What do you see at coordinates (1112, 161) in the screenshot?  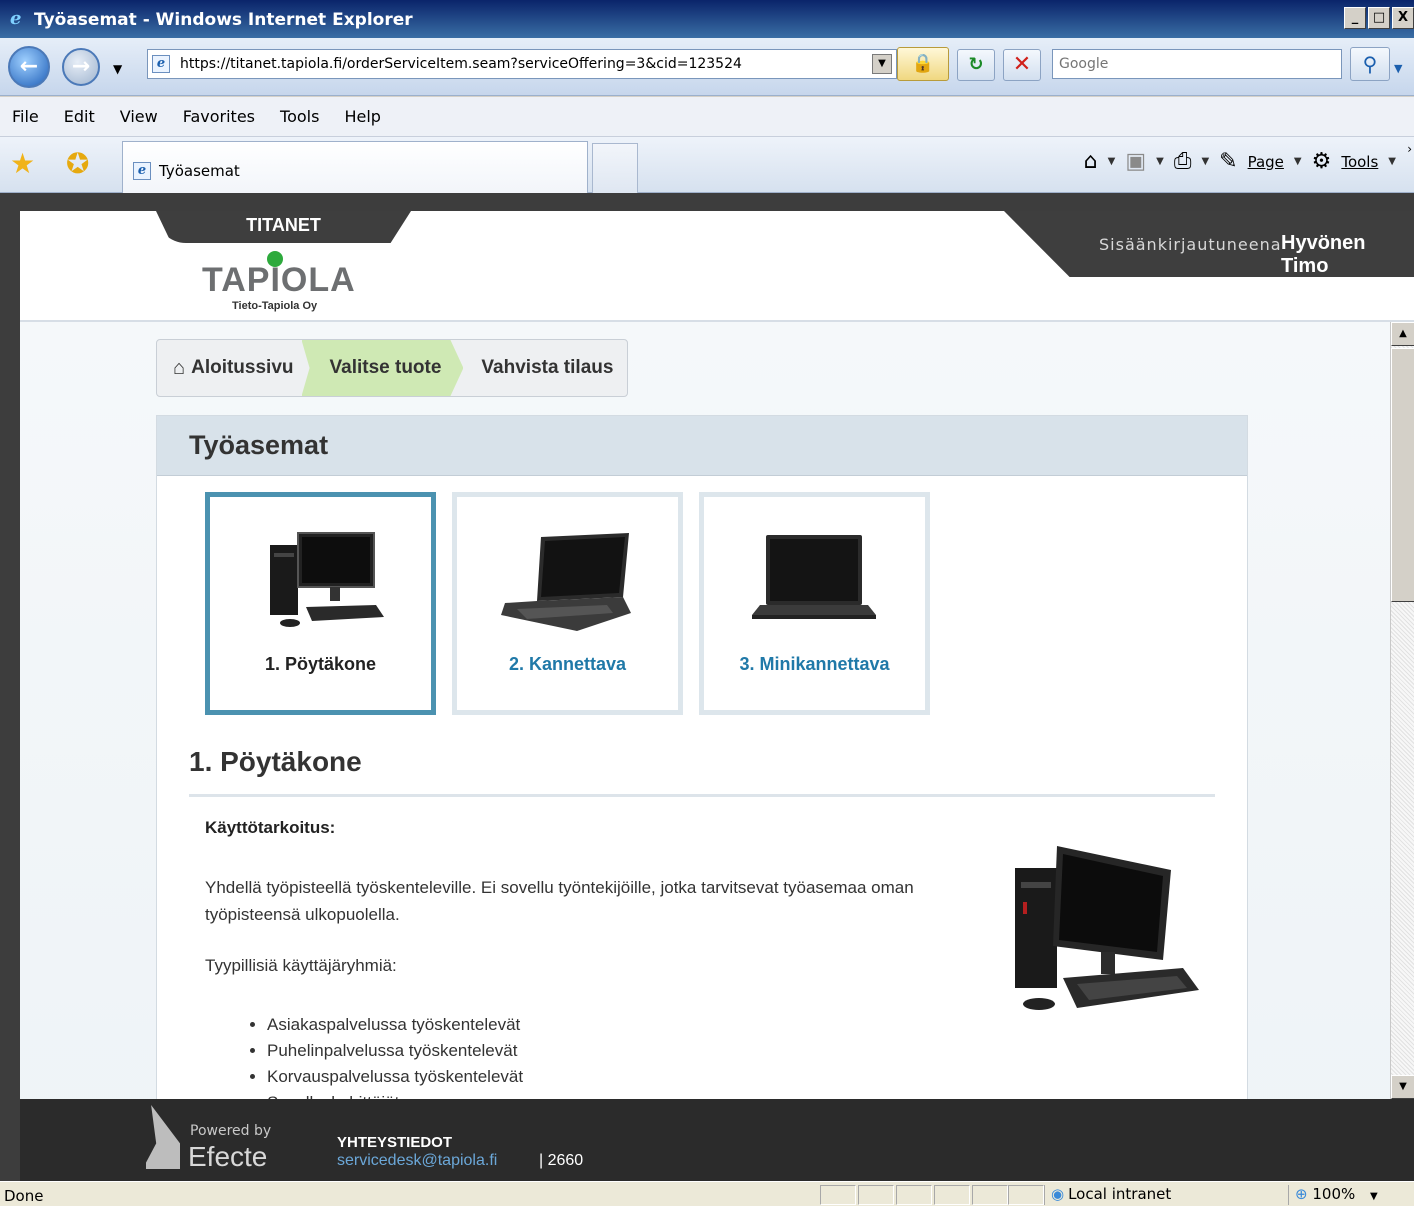 I see `home-dropdown: ▼` at bounding box center [1112, 161].